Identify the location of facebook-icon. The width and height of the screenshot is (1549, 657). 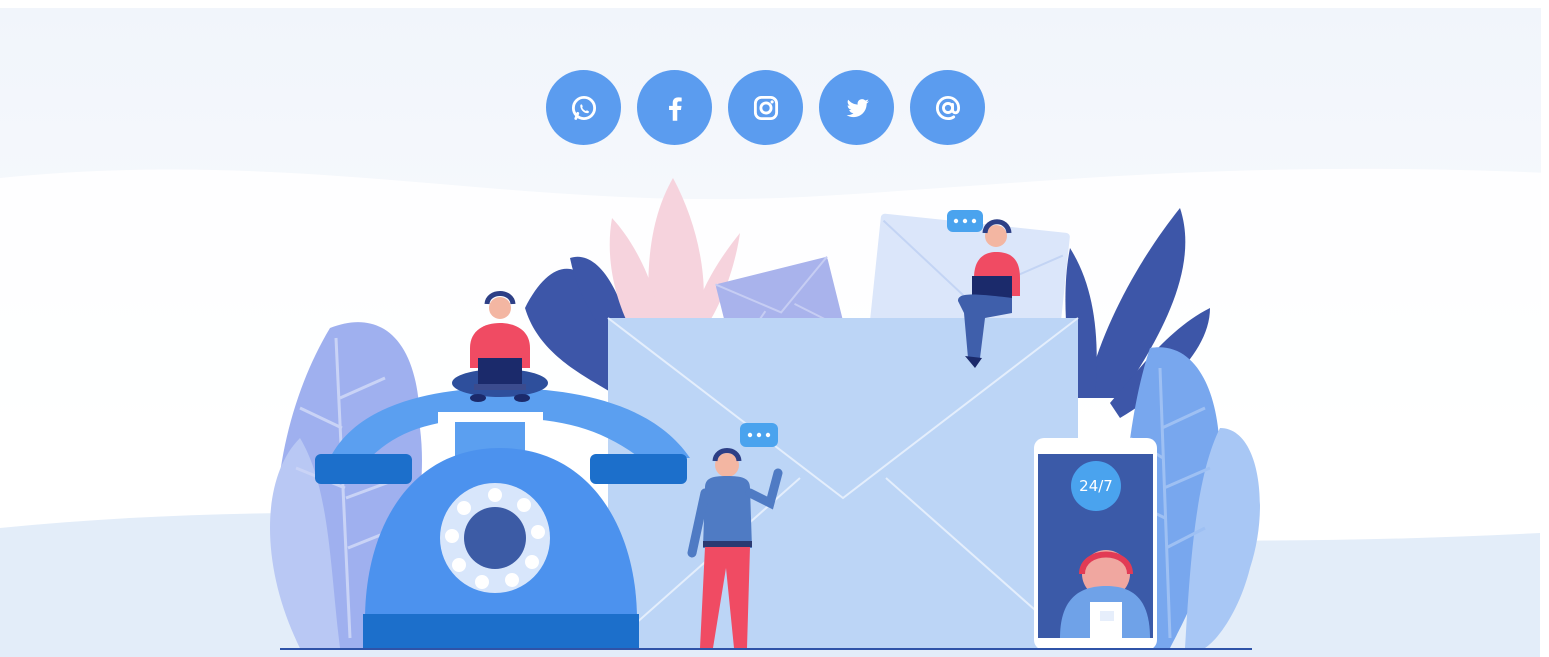
(675, 108).